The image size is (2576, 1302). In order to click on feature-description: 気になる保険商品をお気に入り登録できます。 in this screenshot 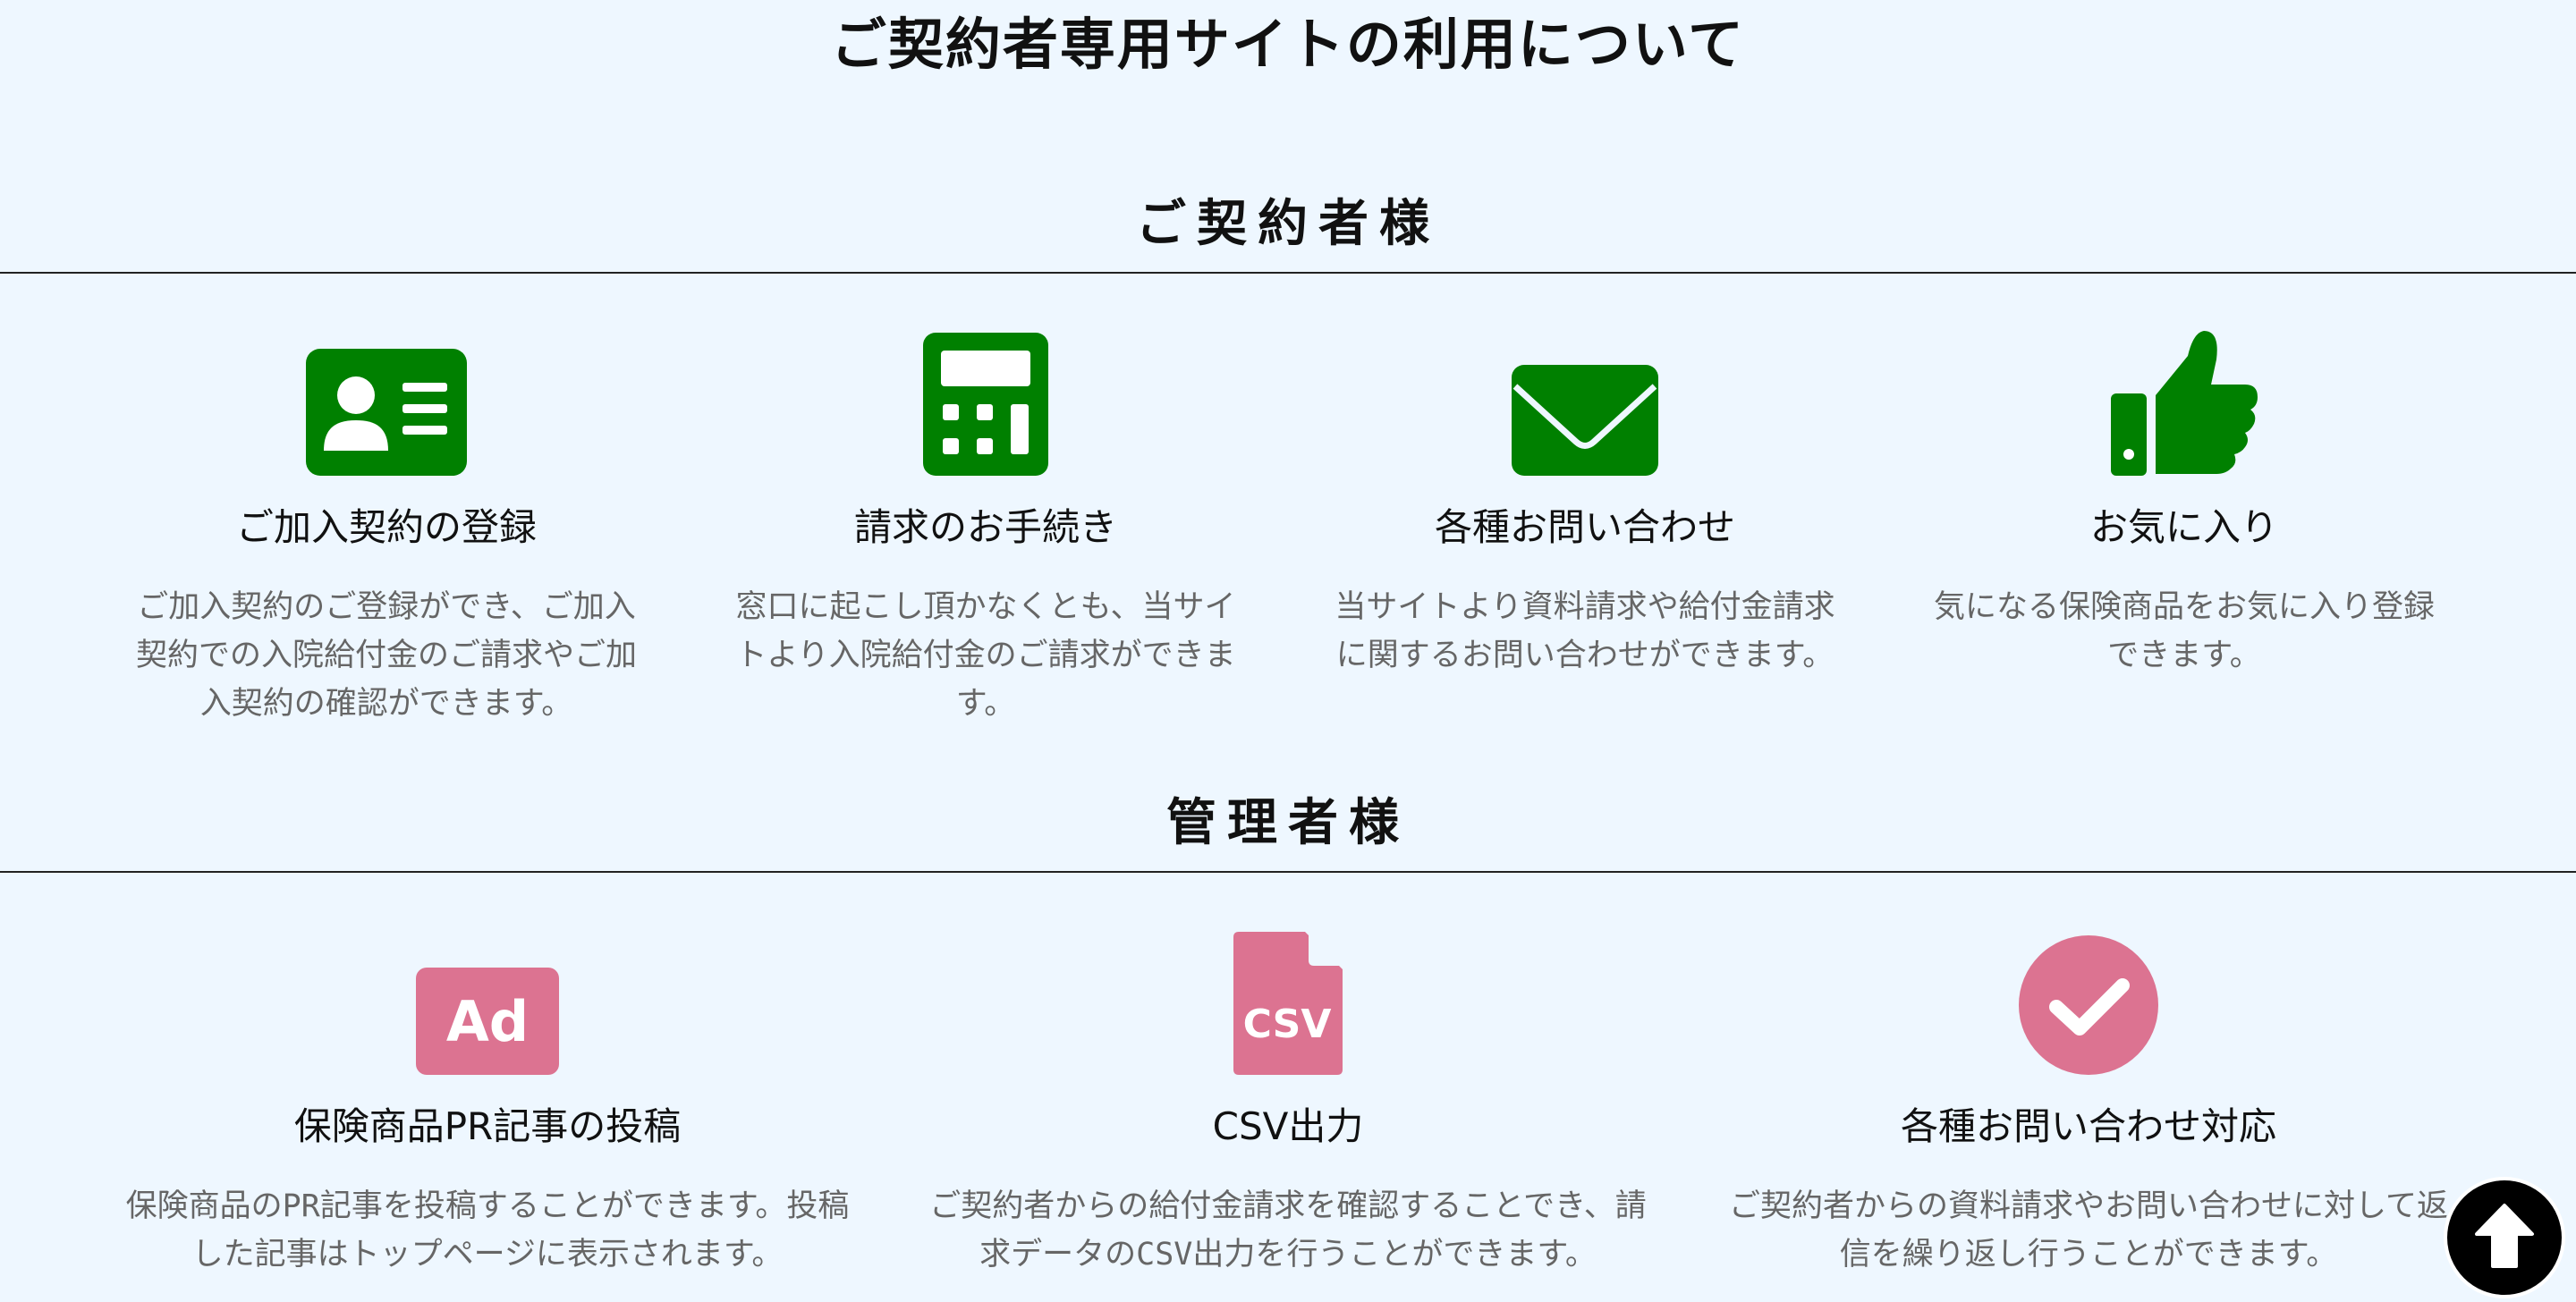, I will do `click(2184, 631)`.